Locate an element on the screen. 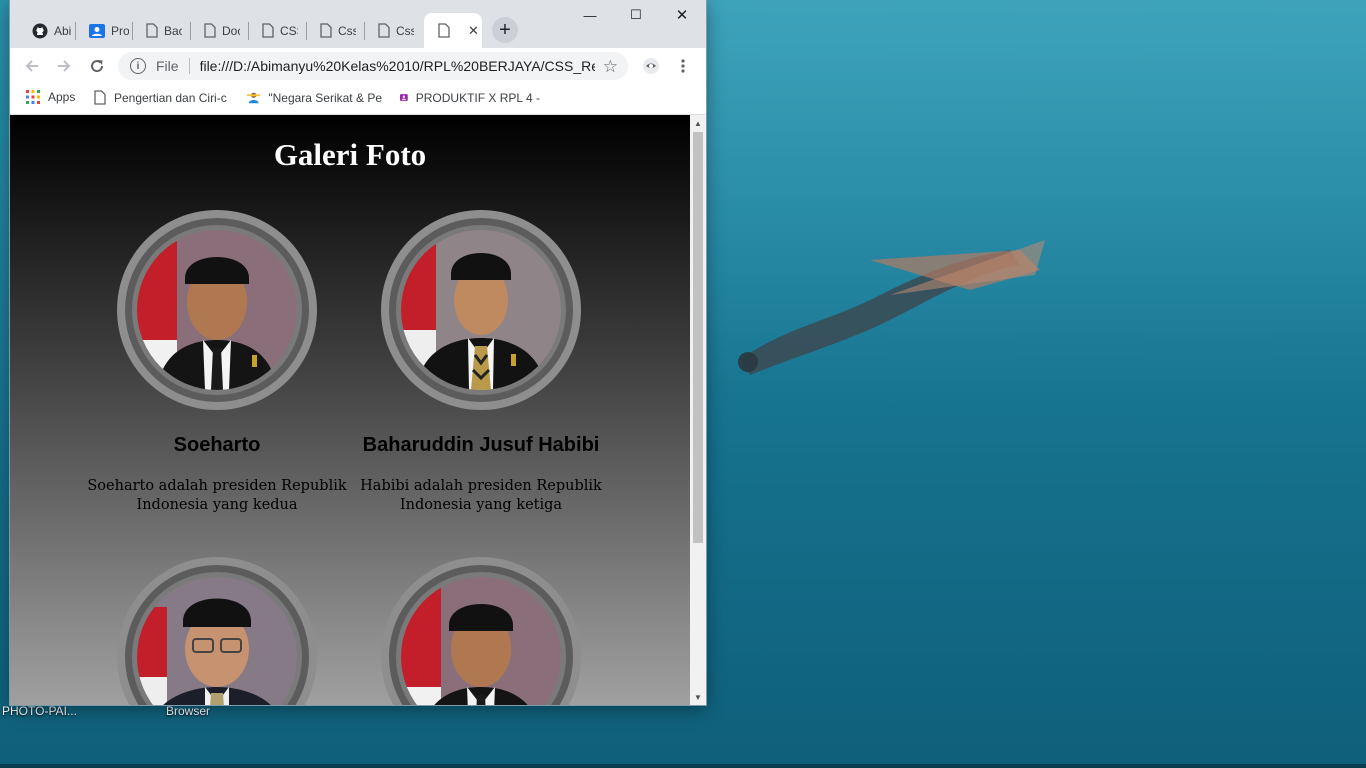 The width and height of the screenshot is (1366, 768). scroll-up-arrow-icon: ▲ is located at coordinates (698, 123).